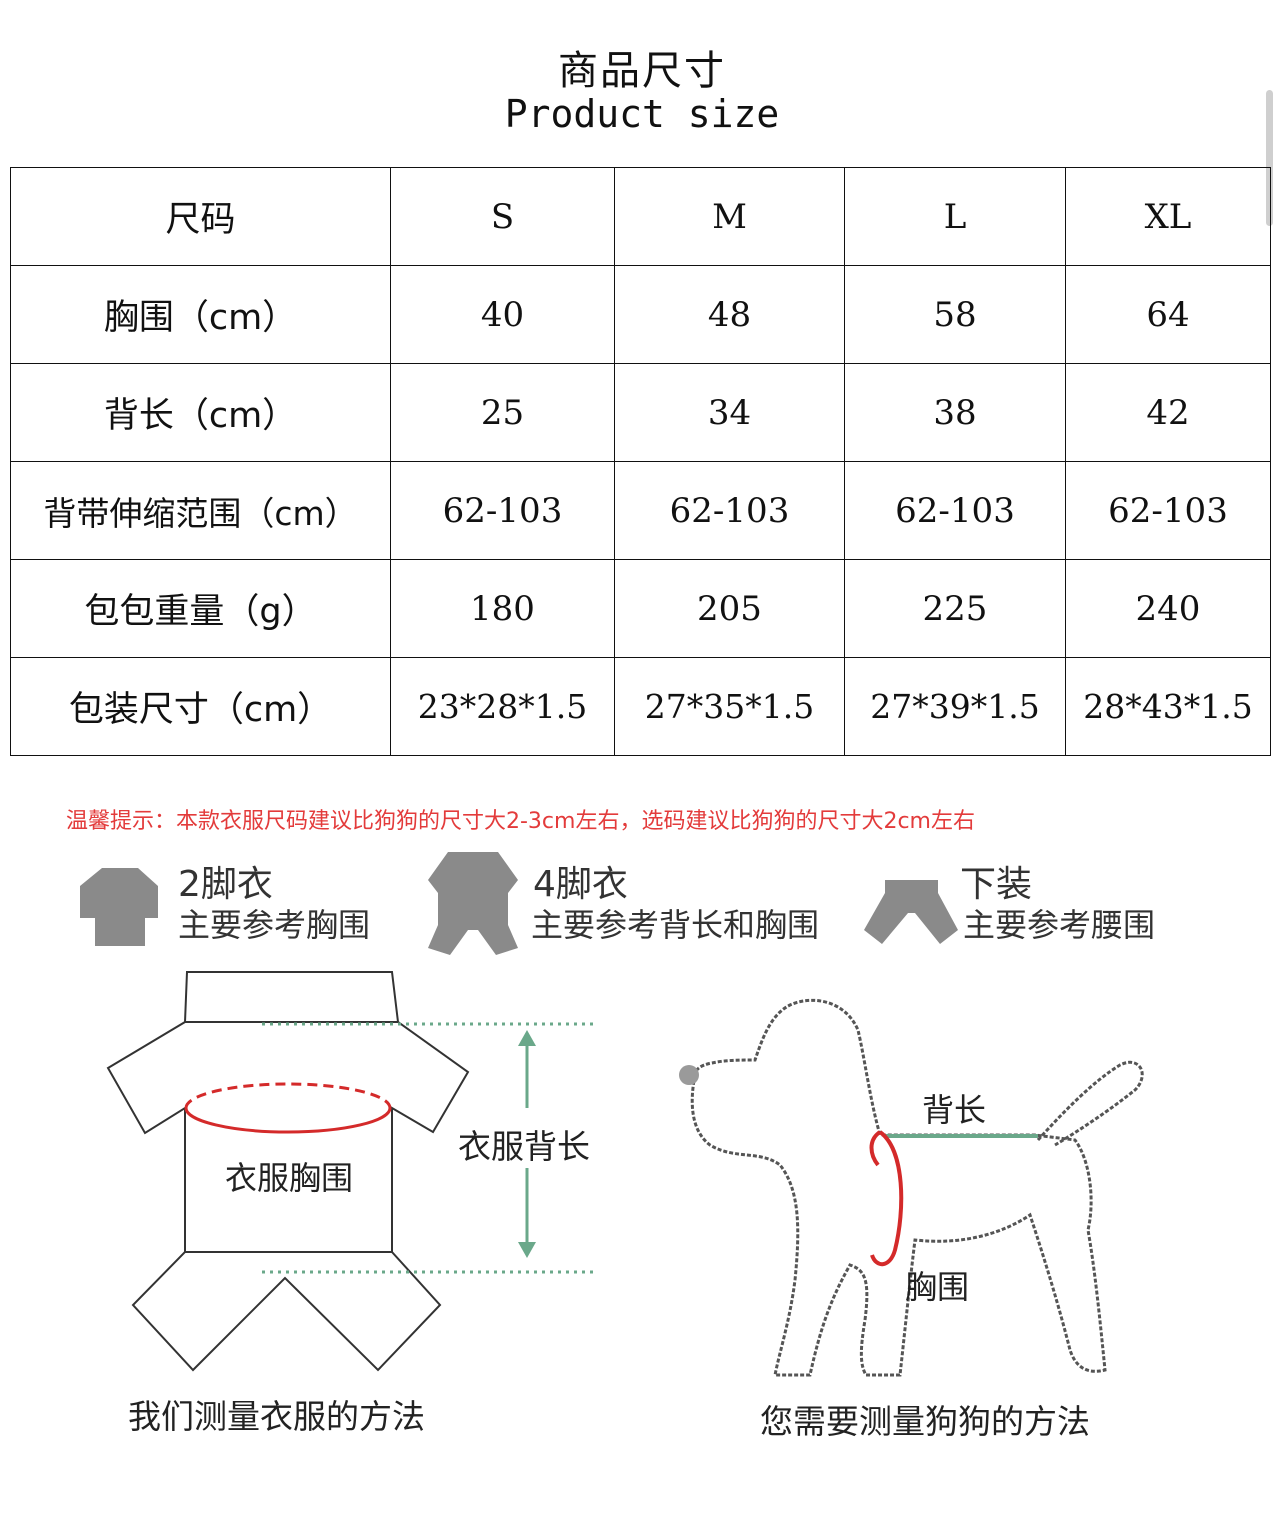 The image size is (1284, 1522). I want to click on table-row: 背带伸缩范围（cm） 62-103 62-103 62-103 62-103, so click(640, 510).